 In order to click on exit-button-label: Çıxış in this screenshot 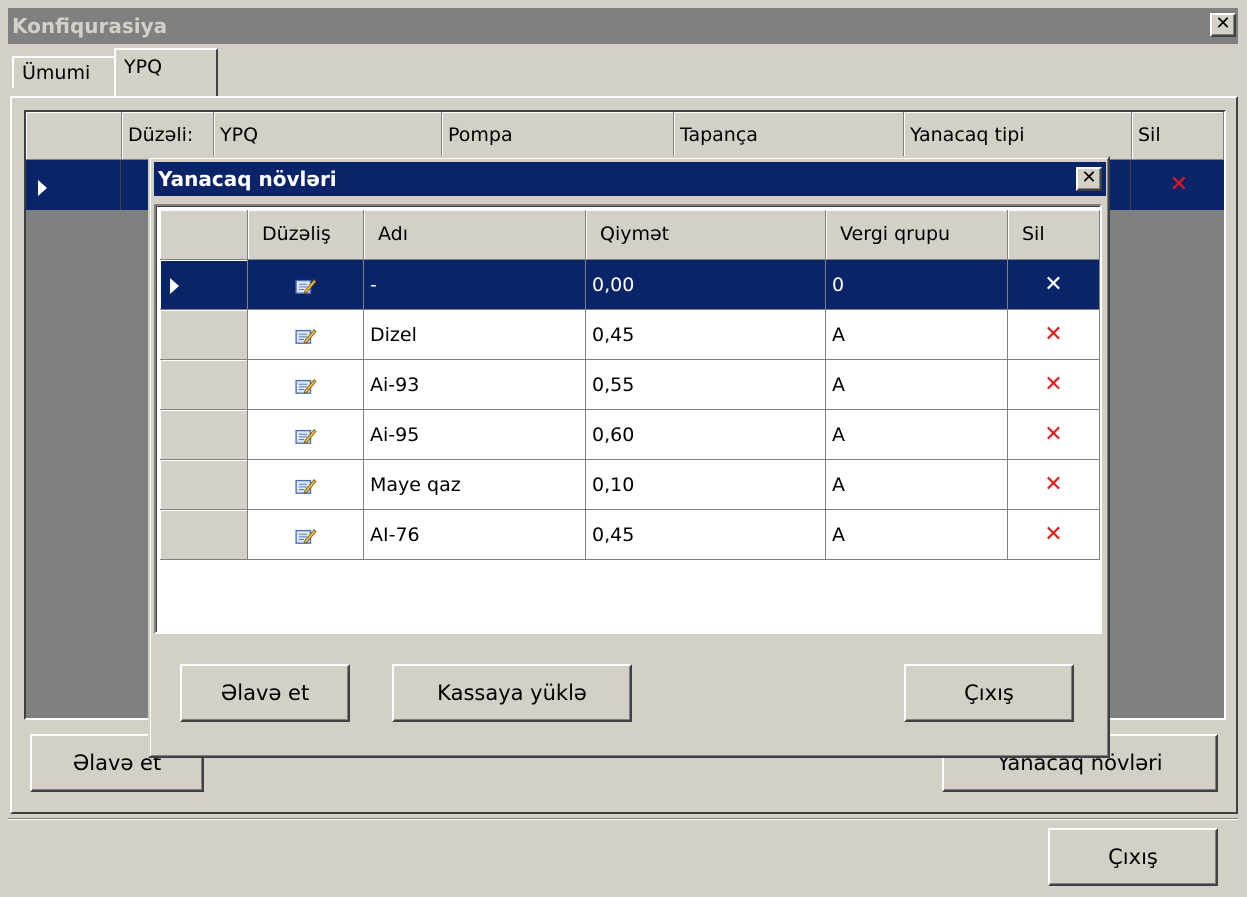, I will do `click(1133, 857)`.